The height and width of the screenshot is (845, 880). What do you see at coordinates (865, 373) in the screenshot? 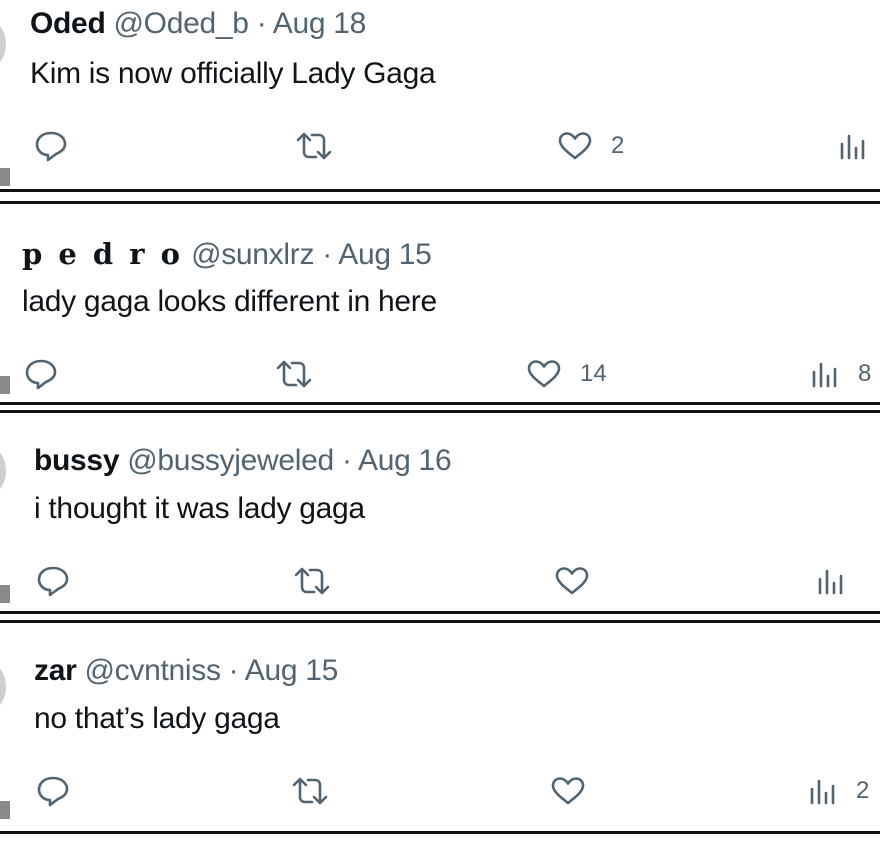
I see `views-count: 8` at bounding box center [865, 373].